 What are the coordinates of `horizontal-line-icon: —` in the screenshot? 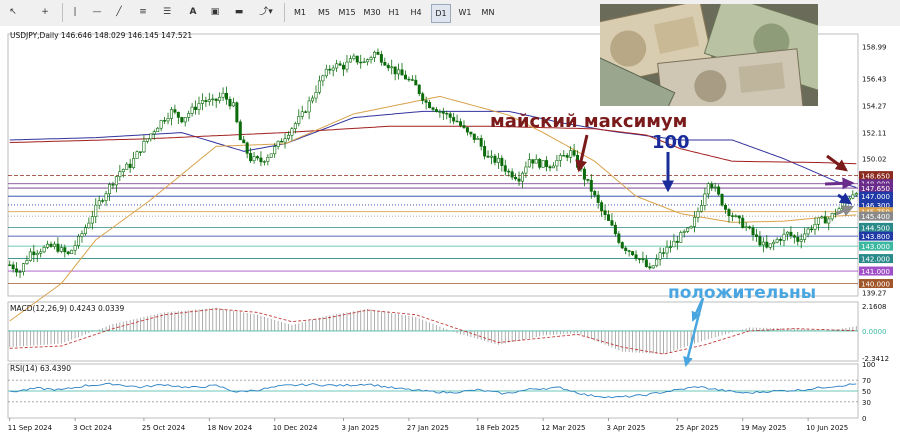 It's located at (97, 12).